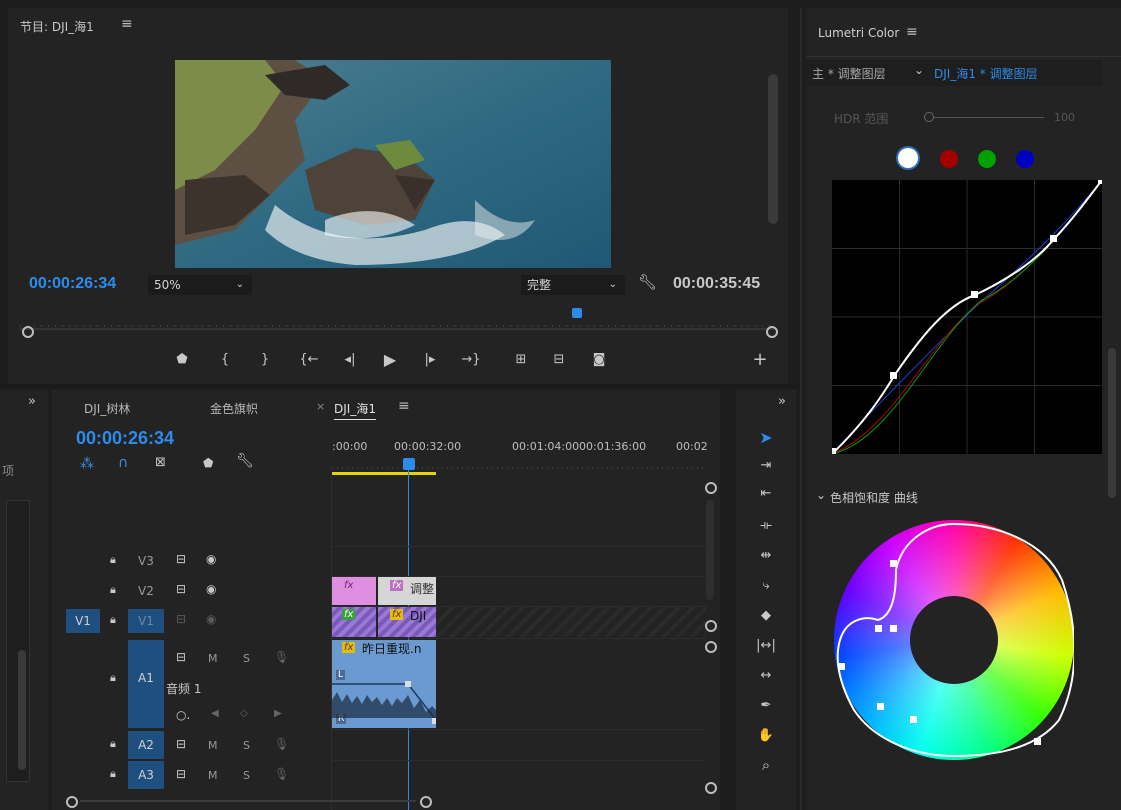 The height and width of the screenshot is (810, 1121). What do you see at coordinates (160, 462) in the screenshot?
I see `linked-selection-icon: ⊠` at bounding box center [160, 462].